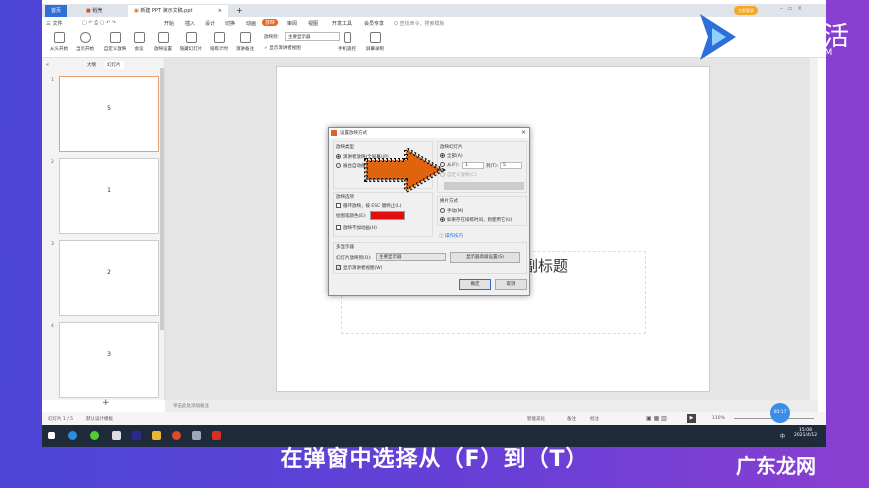 The height and width of the screenshot is (488, 869). I want to click on window-controls: –▫×, so click(793, 8).